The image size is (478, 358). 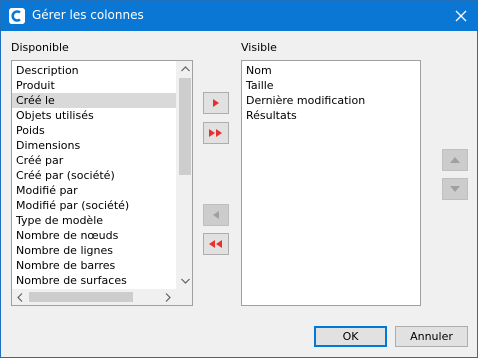 I want to click on scroll-left-button, so click(x=20, y=297).